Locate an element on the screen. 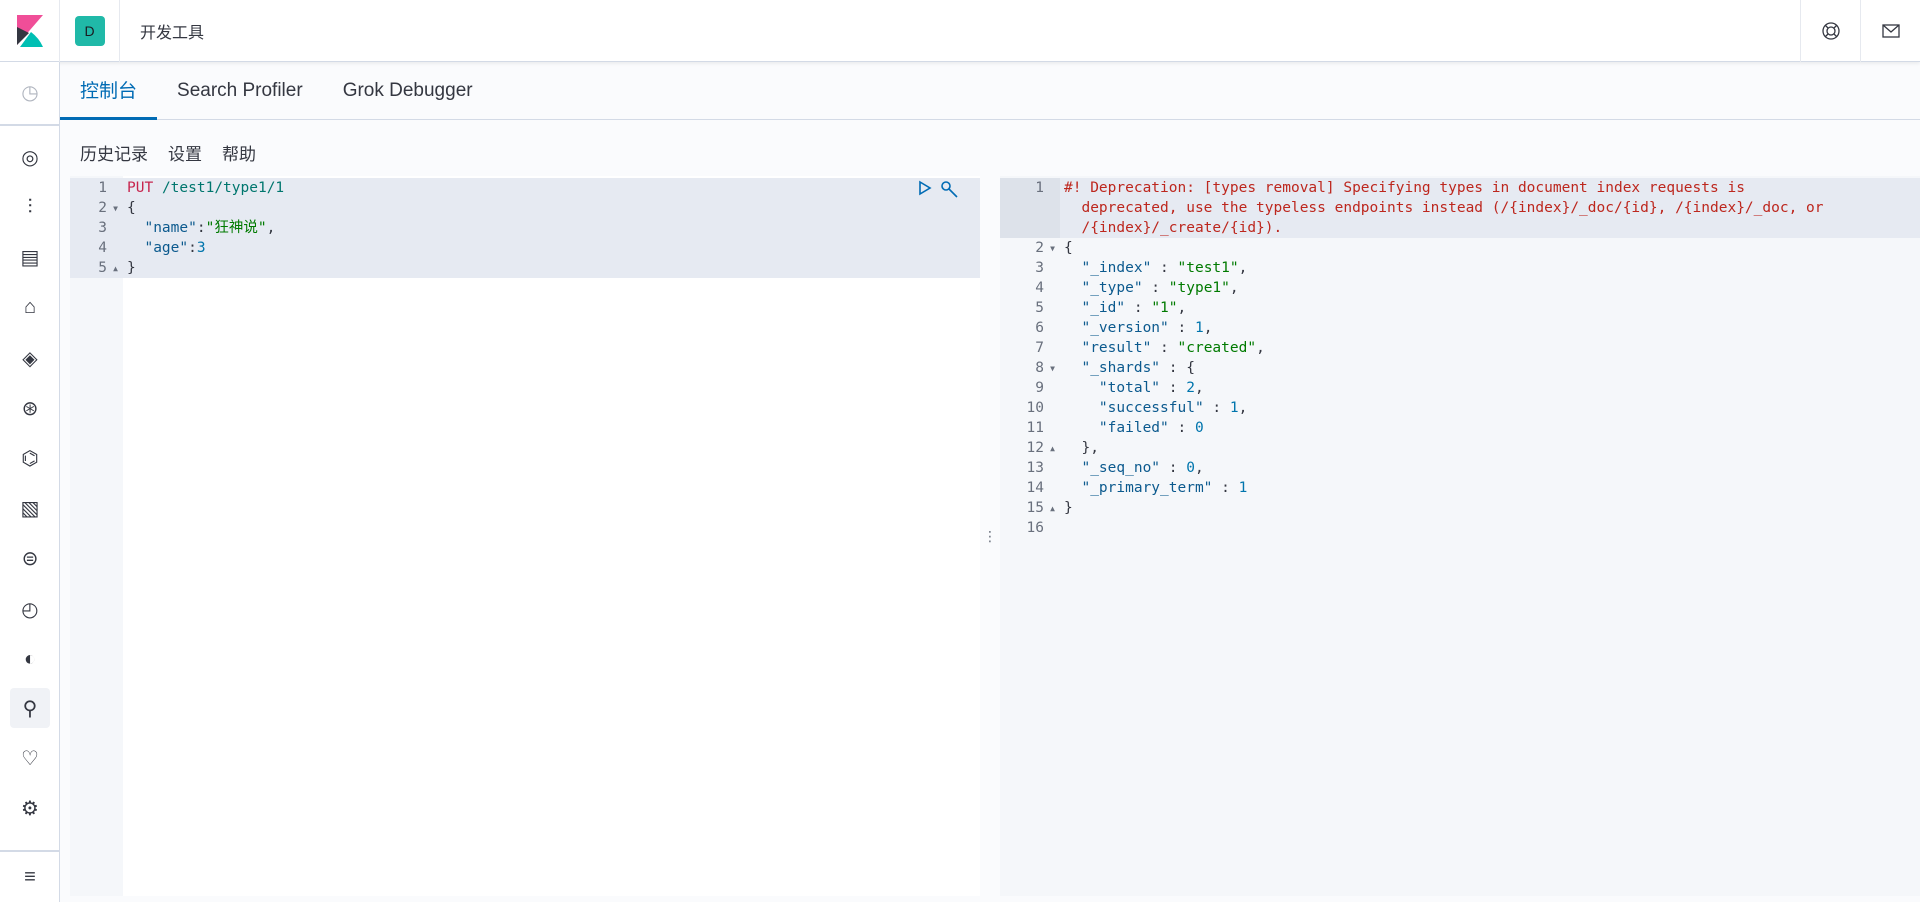 Image resolution: width=1920 pixels, height=902 pixels. space-selector: D is located at coordinates (90, 31).